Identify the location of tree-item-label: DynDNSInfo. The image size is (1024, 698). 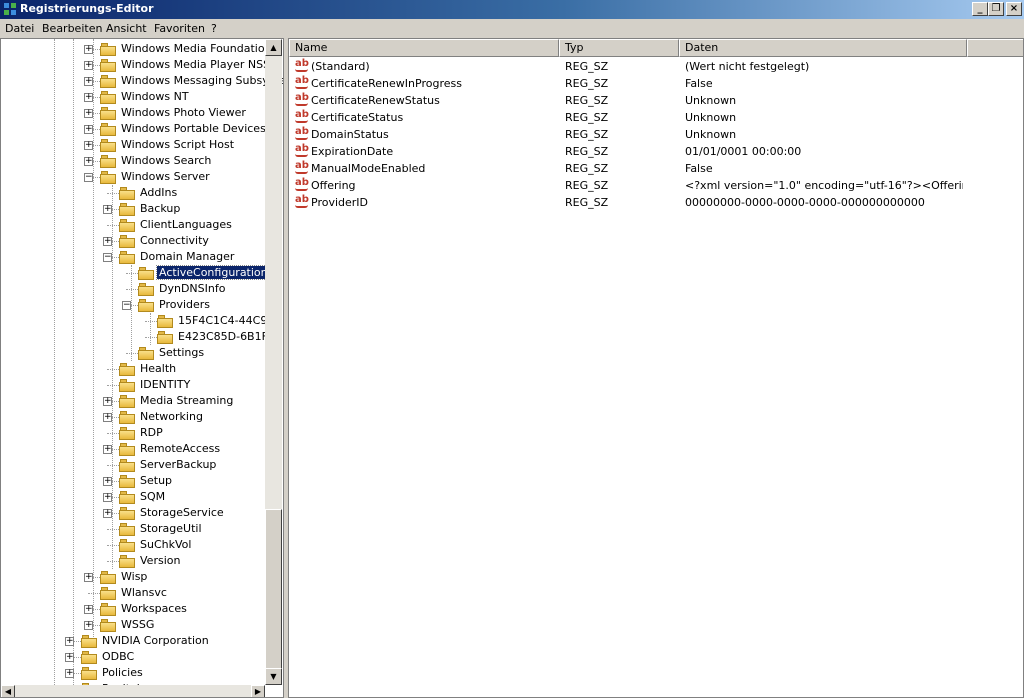
(192, 288).